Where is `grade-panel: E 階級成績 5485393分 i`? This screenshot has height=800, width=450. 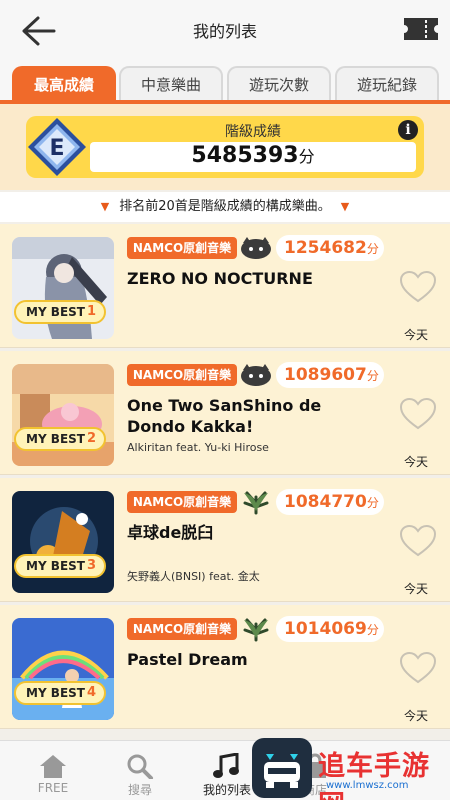
grade-panel: E 階級成績 5485393分 i is located at coordinates (225, 147).